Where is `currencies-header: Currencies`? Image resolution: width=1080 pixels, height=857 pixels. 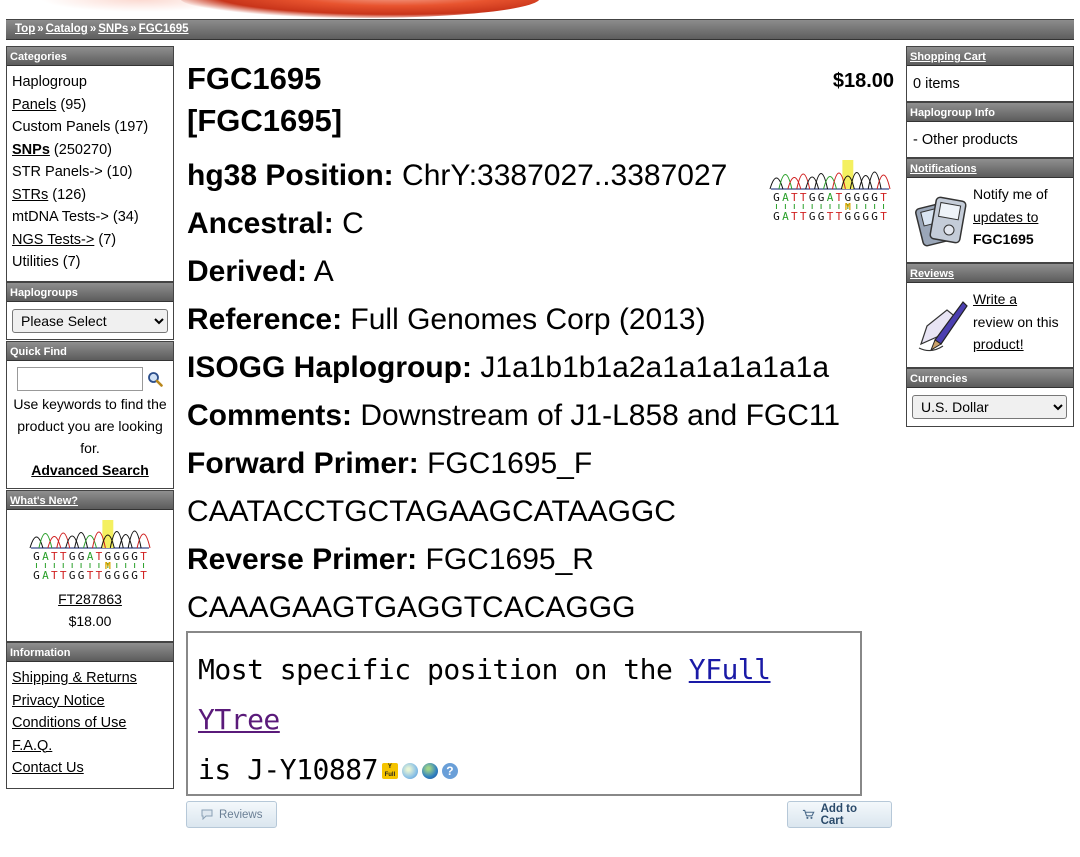 currencies-header: Currencies is located at coordinates (990, 378).